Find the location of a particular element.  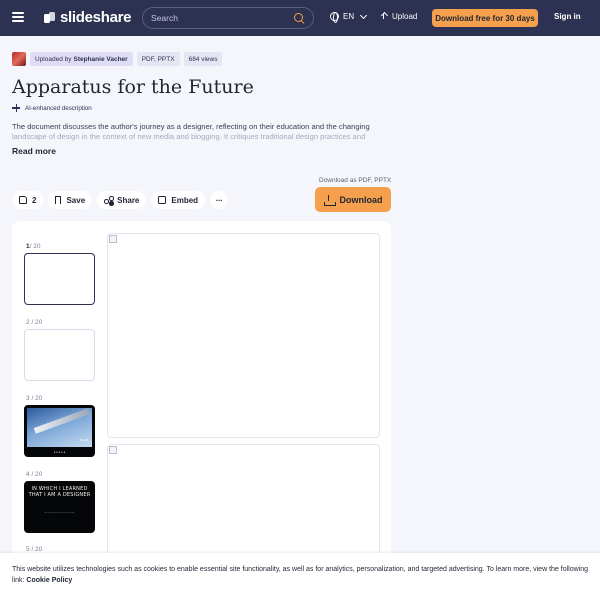

thumb-current: 3 is located at coordinates (28, 398).